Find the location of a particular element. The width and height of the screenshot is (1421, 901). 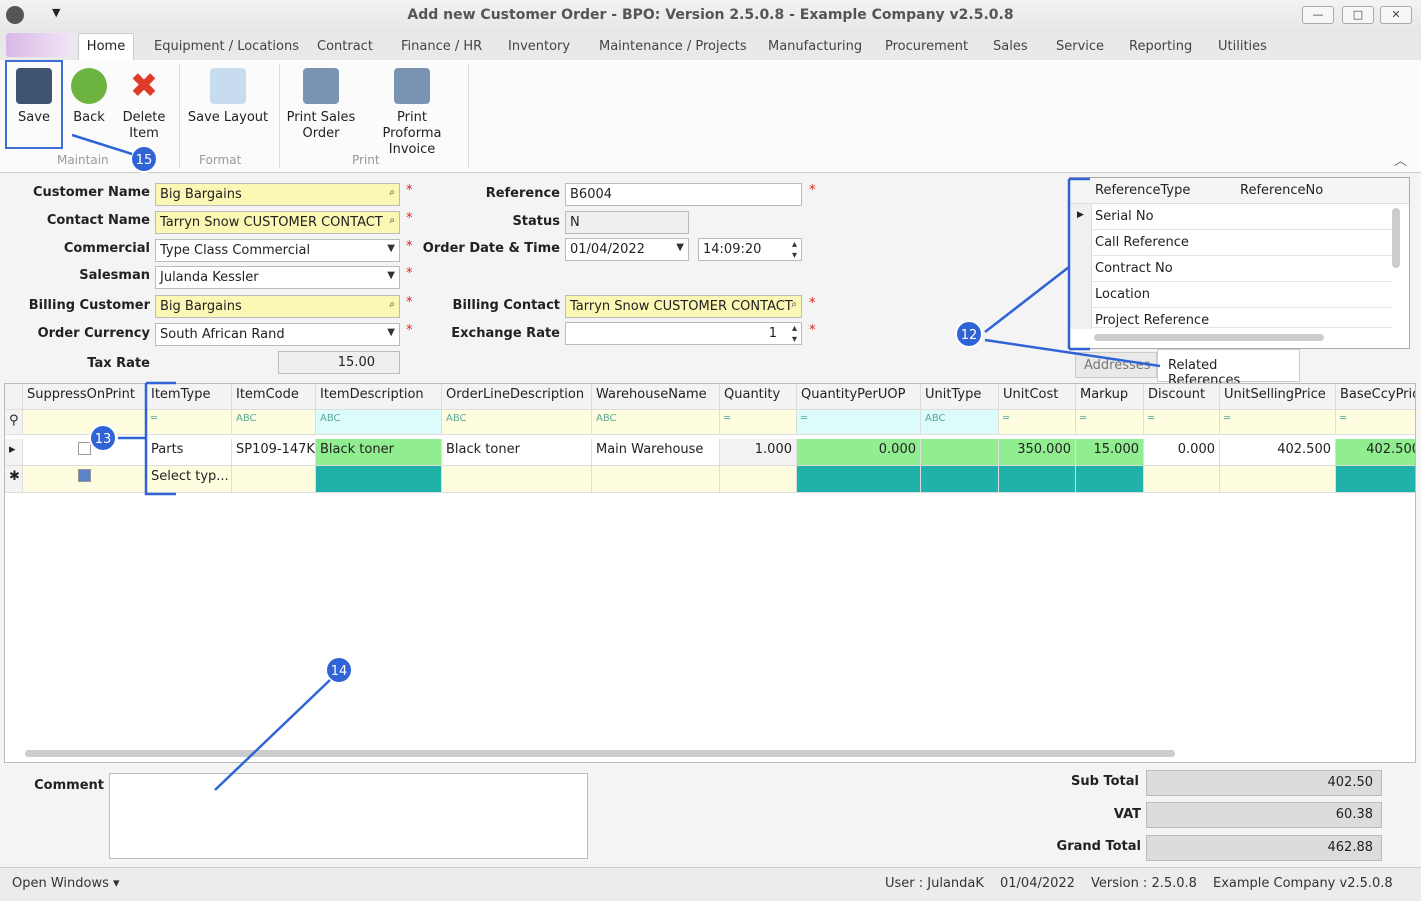

column-header-itemcode: ItemCode is located at coordinates (274, 397).